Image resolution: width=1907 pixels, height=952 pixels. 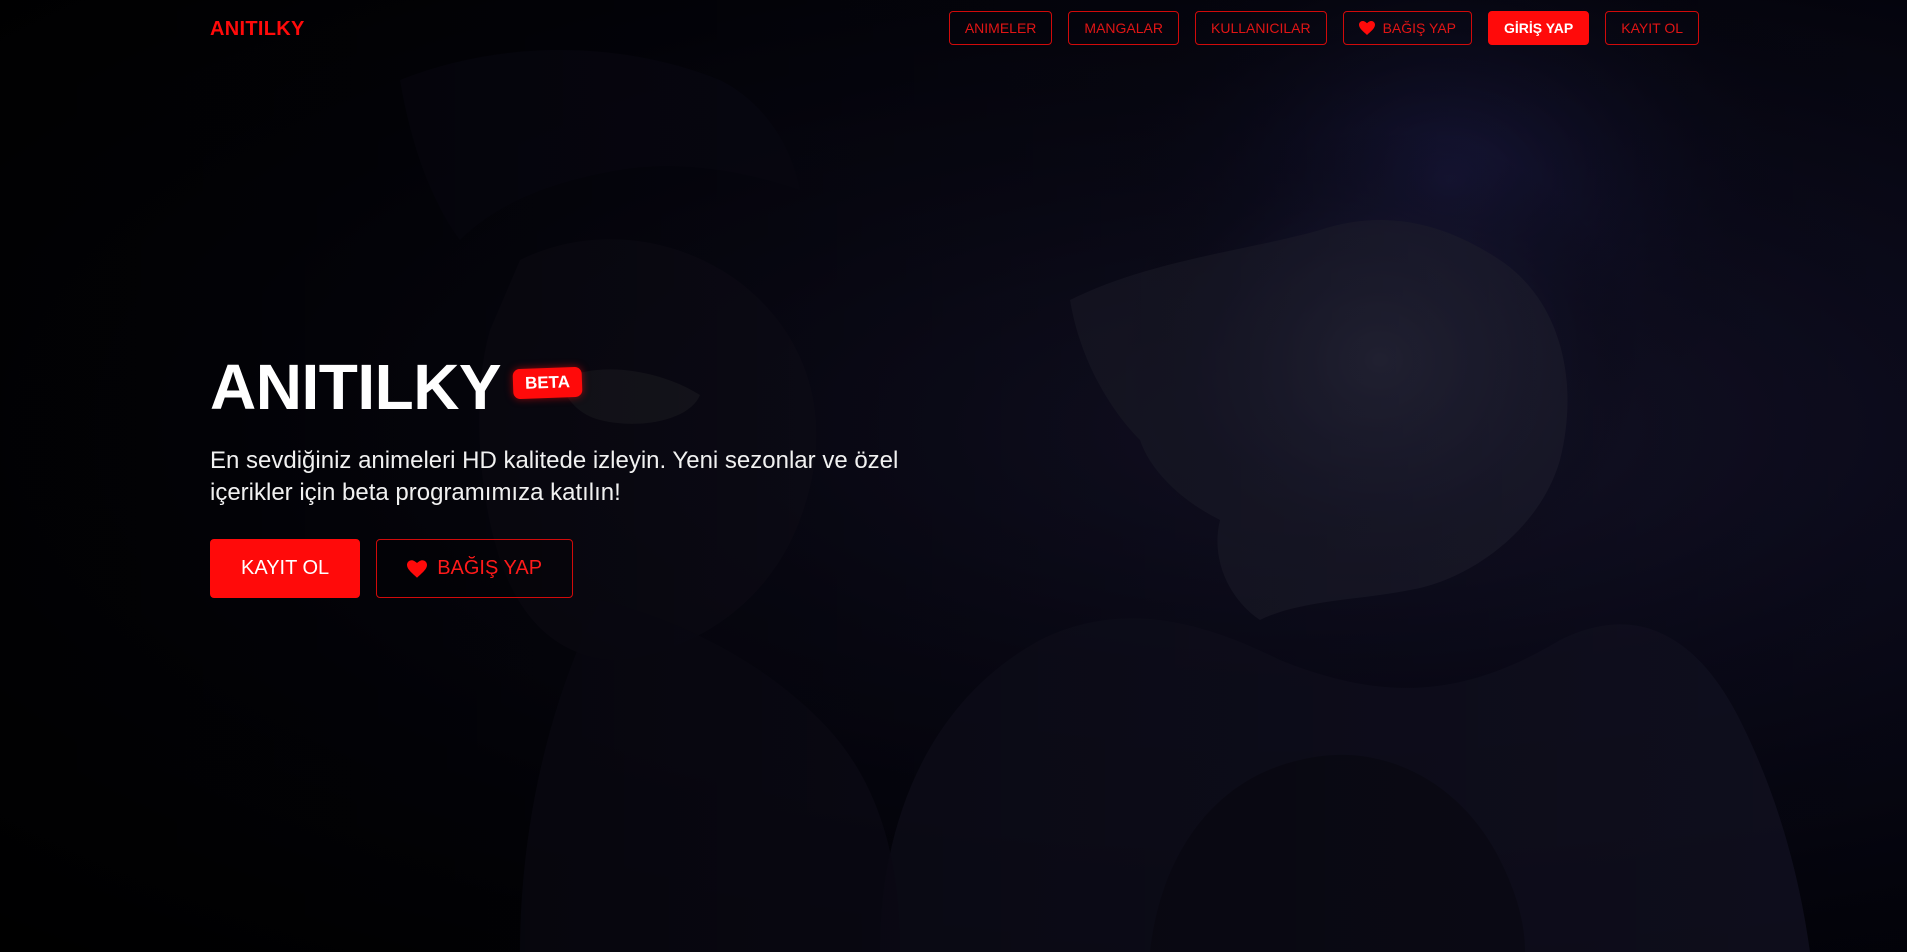 I want to click on nav-register-button: KAYIT OL, so click(x=1652, y=28).